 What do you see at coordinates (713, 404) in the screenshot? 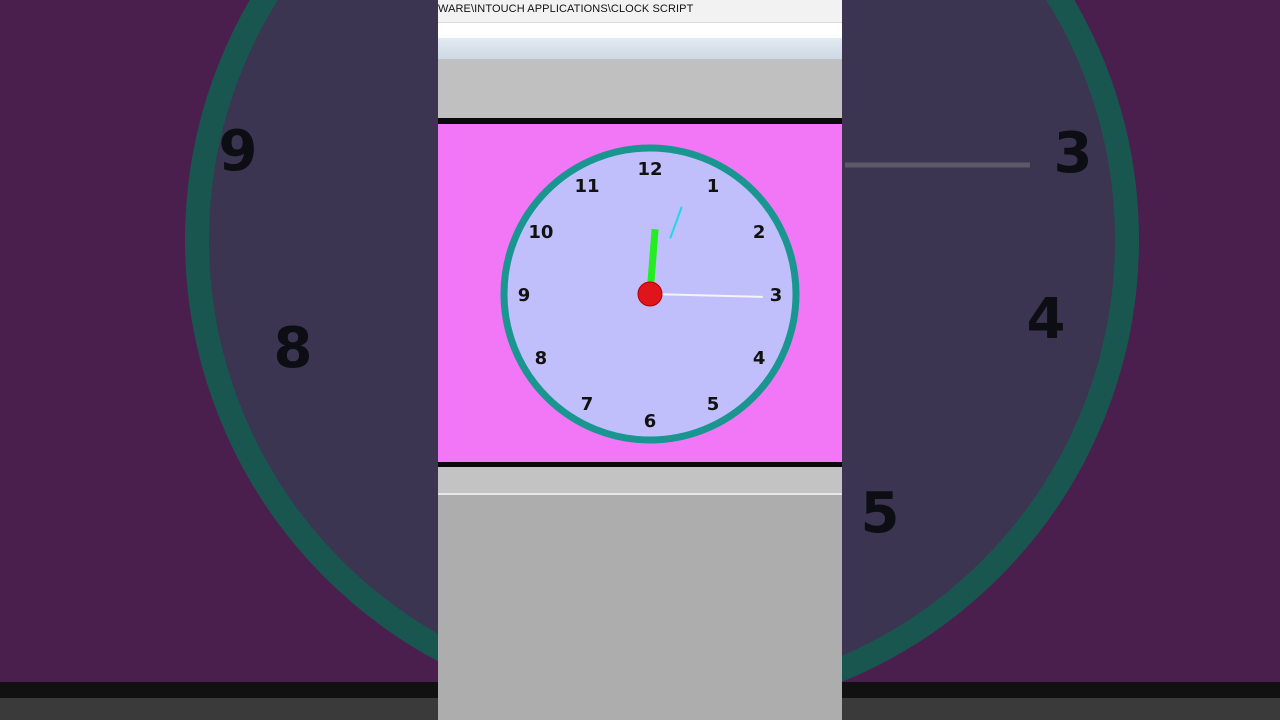
I see `clock-numeral: 5` at bounding box center [713, 404].